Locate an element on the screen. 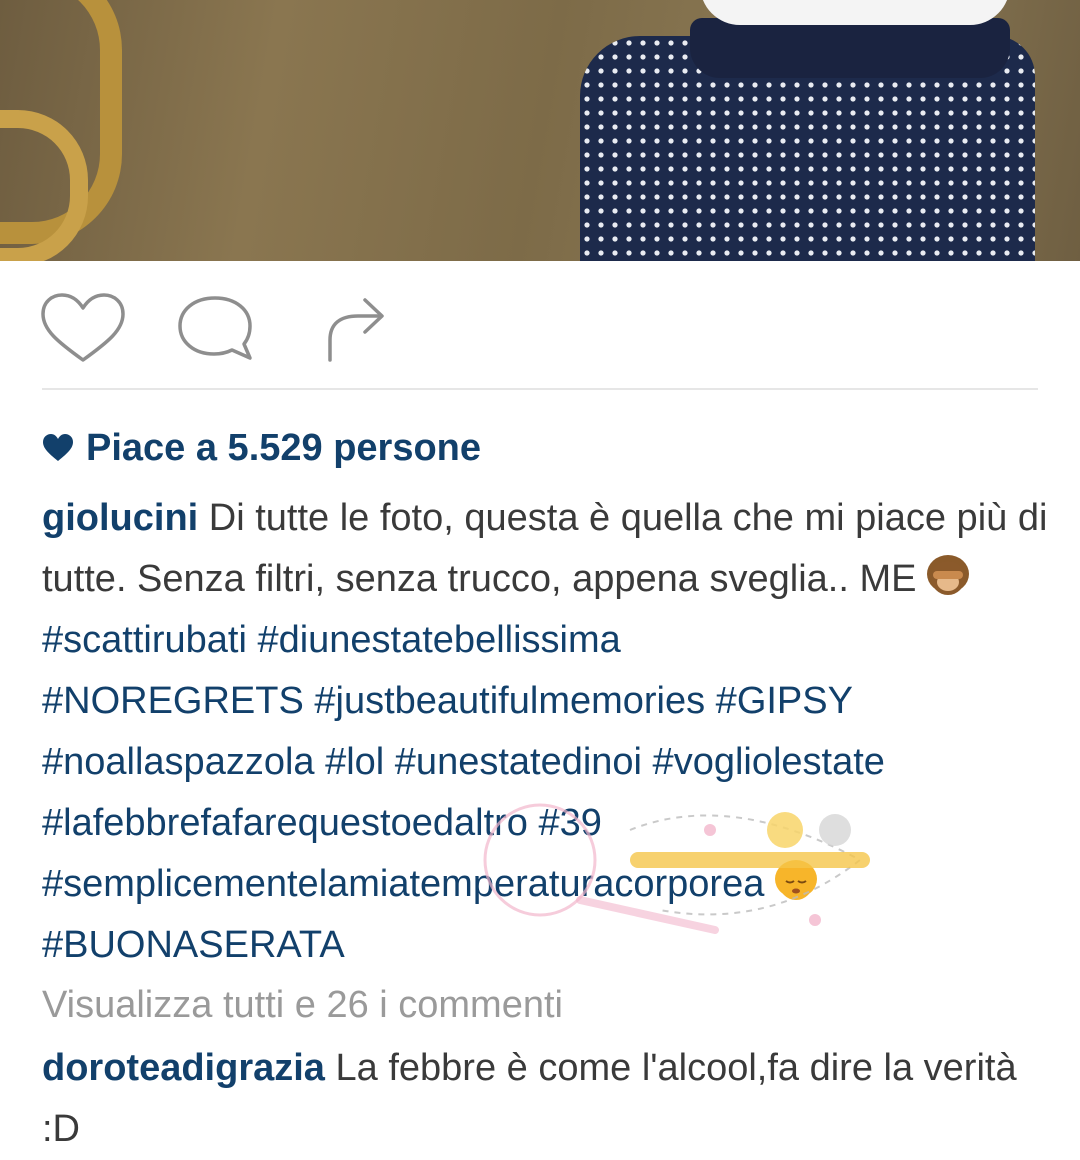  sleepy-face-icon is located at coordinates (795, 880).